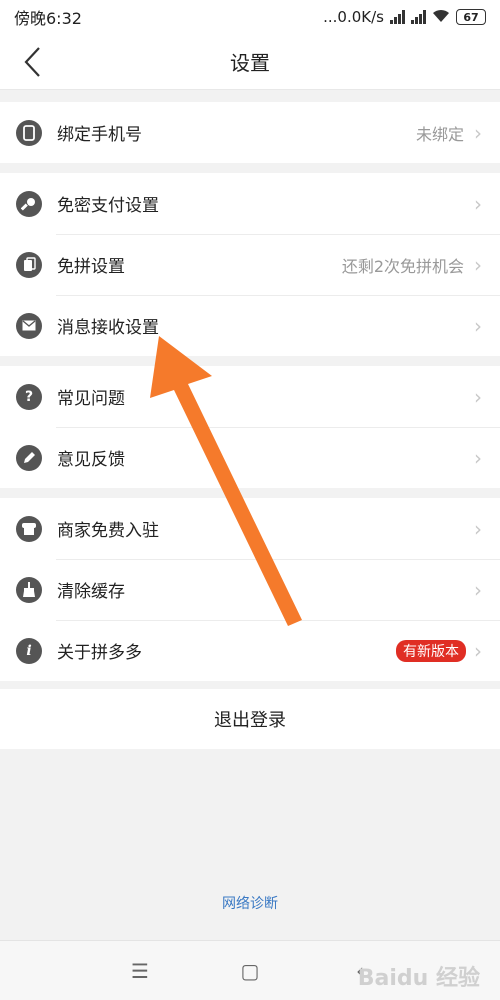 The width and height of the screenshot is (500, 1000). I want to click on row-merchant-join: 商家免费入驻 ›, so click(250, 528).